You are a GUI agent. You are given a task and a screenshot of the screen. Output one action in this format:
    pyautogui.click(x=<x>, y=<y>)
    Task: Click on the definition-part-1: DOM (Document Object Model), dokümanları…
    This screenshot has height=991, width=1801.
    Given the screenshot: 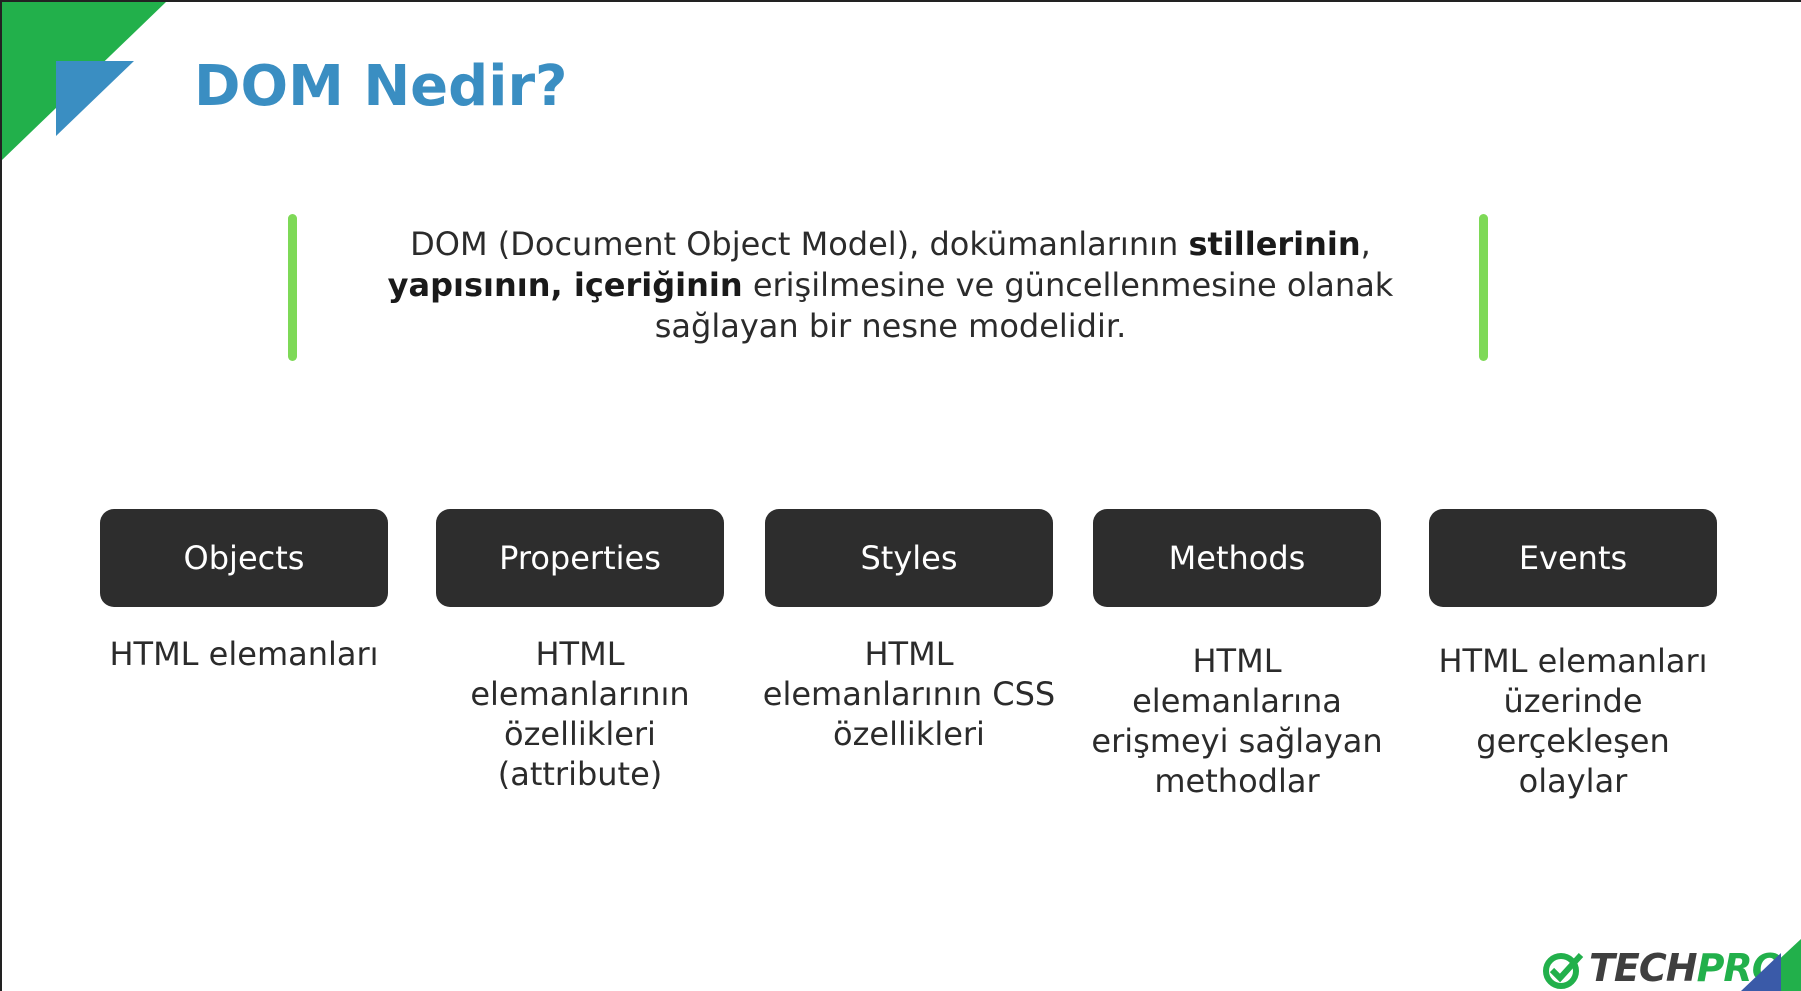 What is the action you would take?
    pyautogui.click(x=799, y=244)
    